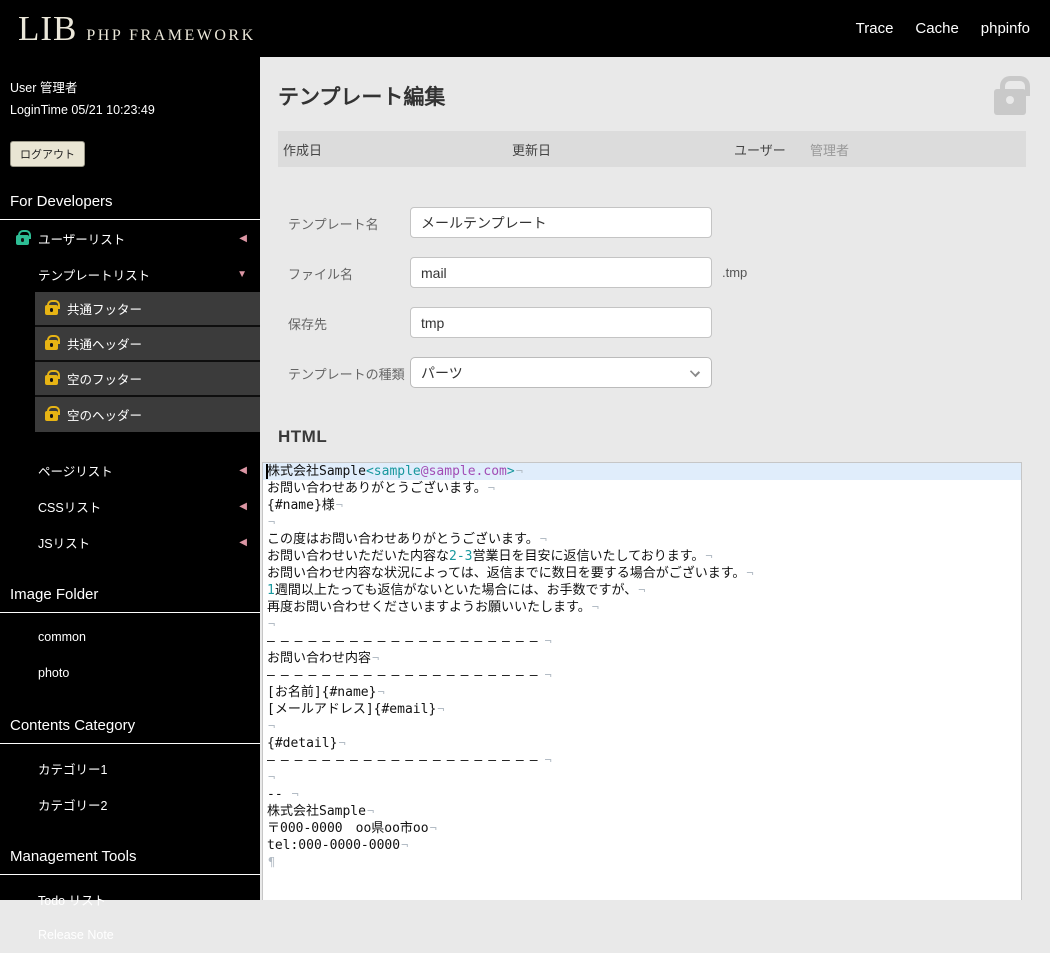 This screenshot has height=953, width=1050. What do you see at coordinates (130, 935) in the screenshot?
I see `sidebar-item-release-note: Release Note` at bounding box center [130, 935].